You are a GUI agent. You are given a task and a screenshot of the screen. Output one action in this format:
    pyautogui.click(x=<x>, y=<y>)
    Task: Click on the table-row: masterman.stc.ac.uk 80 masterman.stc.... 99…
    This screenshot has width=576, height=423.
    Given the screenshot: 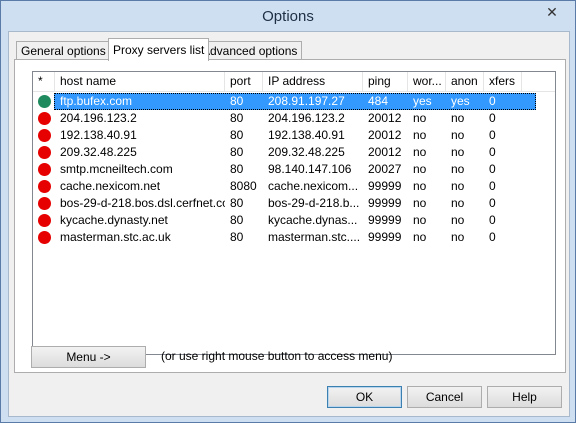 What is the action you would take?
    pyautogui.click(x=294, y=237)
    